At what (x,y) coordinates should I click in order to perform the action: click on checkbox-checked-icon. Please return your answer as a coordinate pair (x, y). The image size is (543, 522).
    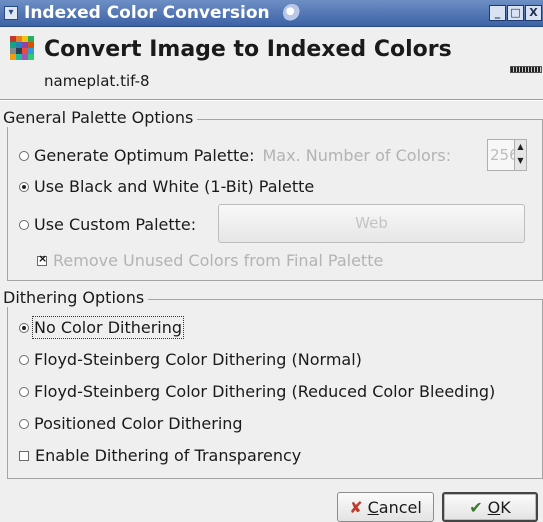
    Looking at the image, I should click on (42, 259).